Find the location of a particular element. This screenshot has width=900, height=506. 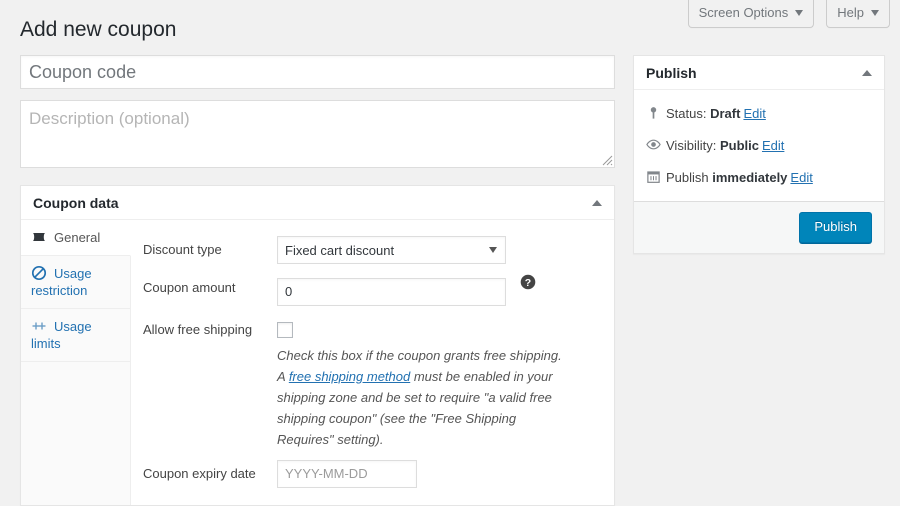

page-title: Add new coupon is located at coordinates (98, 29).